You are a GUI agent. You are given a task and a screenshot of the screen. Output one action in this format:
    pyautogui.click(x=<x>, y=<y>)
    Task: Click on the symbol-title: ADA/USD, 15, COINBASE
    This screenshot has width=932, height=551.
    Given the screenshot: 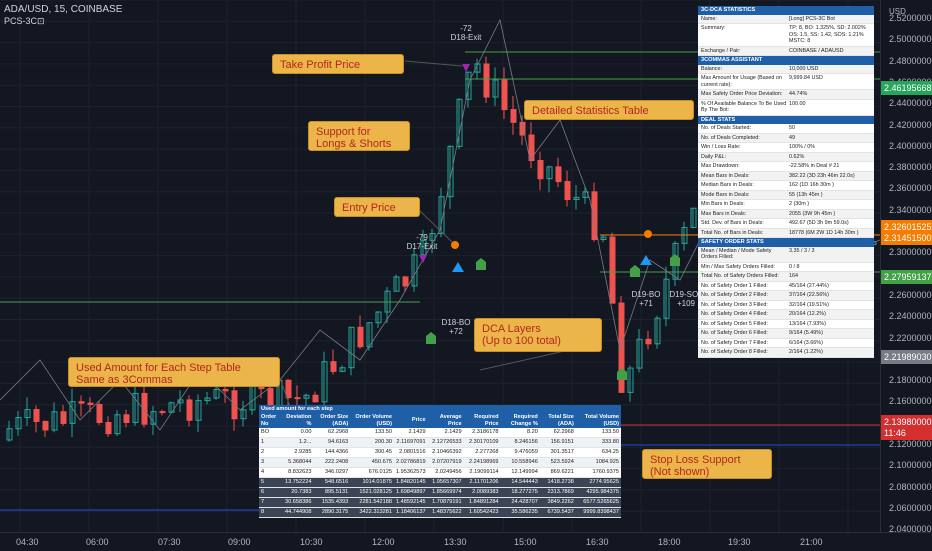 What is the action you would take?
    pyautogui.click(x=63, y=9)
    